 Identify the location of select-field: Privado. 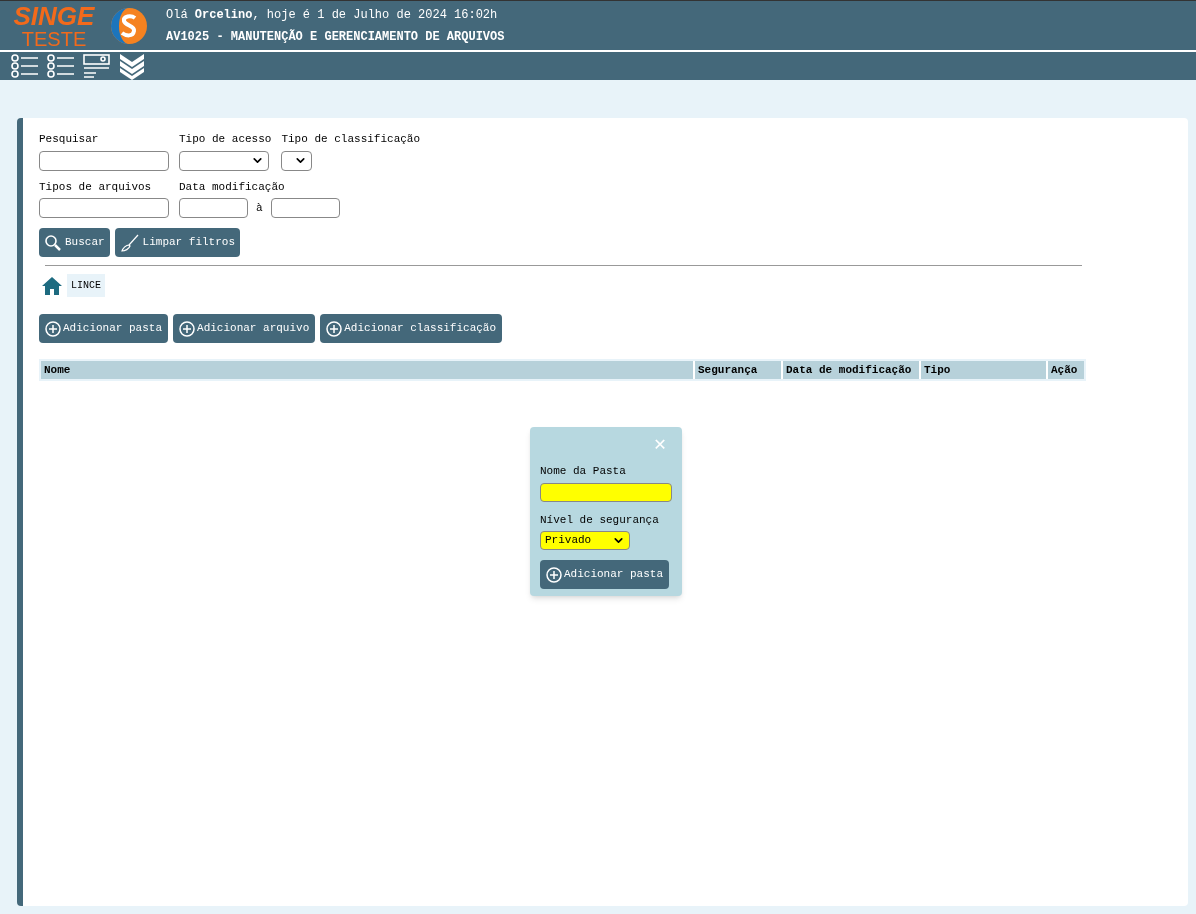
(585, 540).